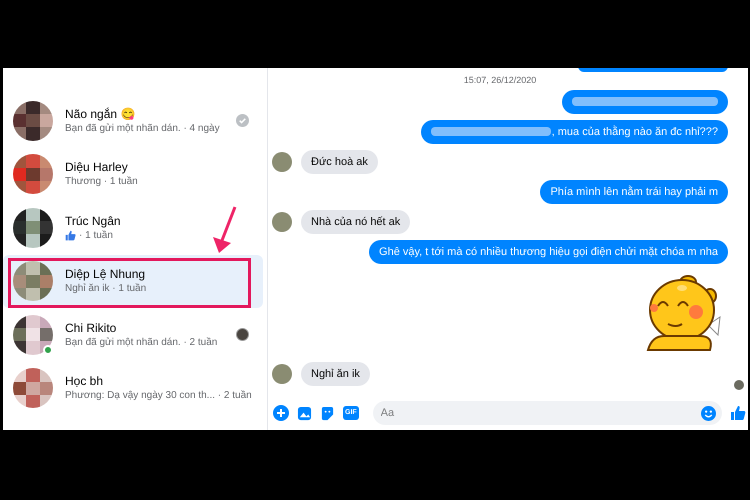 This screenshot has height=500, width=750. Describe the element at coordinates (97, 167) in the screenshot. I see `contact-name: Diệu Harley` at that location.